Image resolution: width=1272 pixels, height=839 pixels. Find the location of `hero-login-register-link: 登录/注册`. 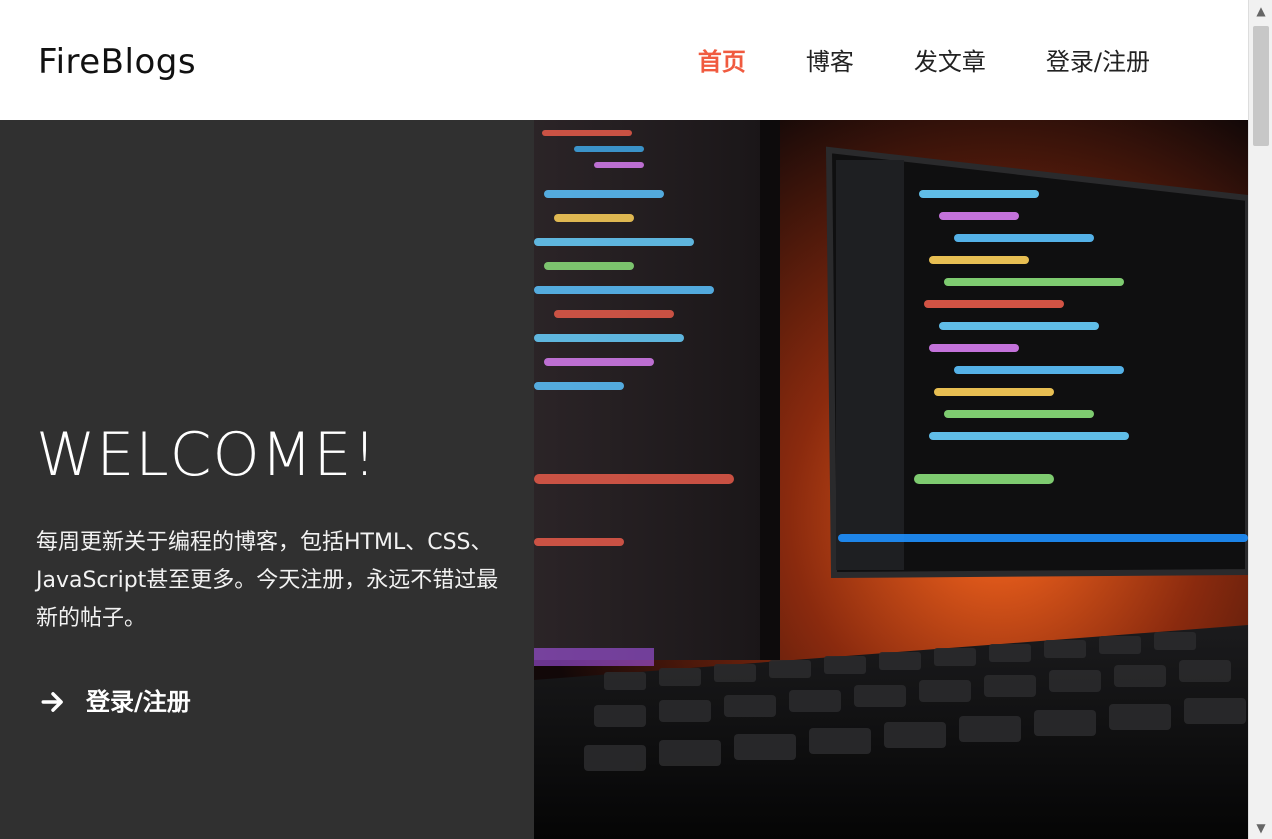

hero-login-register-link: 登录/注册 is located at coordinates (115, 702).